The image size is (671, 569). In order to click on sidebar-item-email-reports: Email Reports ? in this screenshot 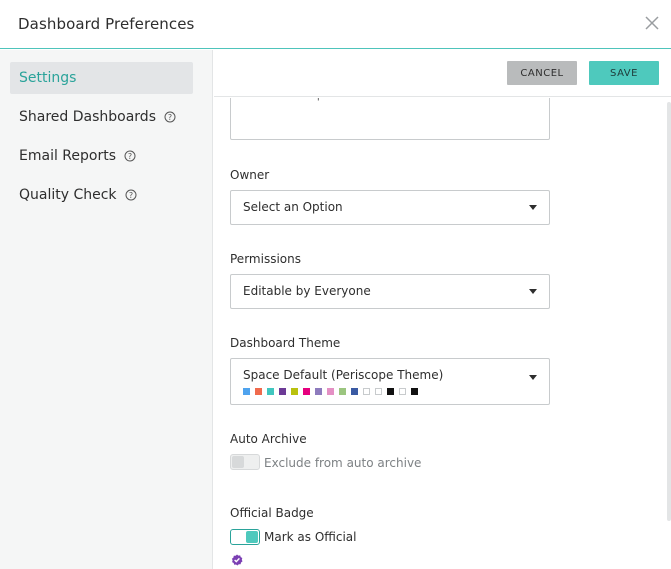, I will do `click(101, 156)`.